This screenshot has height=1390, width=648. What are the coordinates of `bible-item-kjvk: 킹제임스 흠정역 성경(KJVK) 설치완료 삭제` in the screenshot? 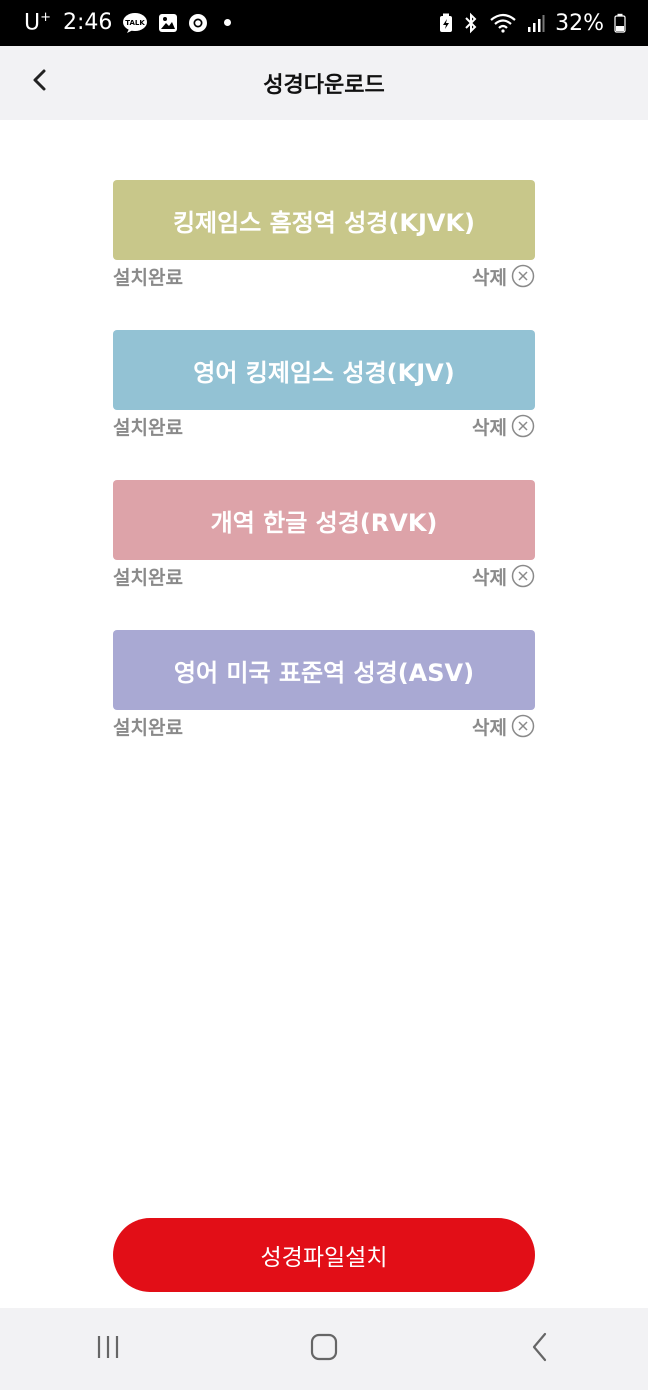 It's located at (324, 255).